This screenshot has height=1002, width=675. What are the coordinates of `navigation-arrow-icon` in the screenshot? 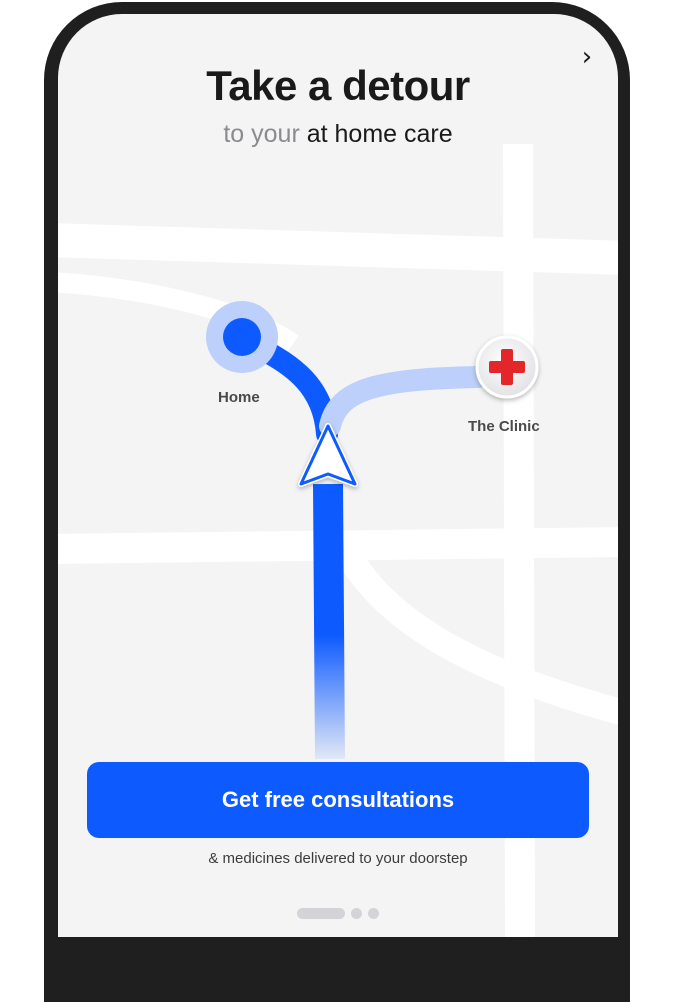 It's located at (328, 455).